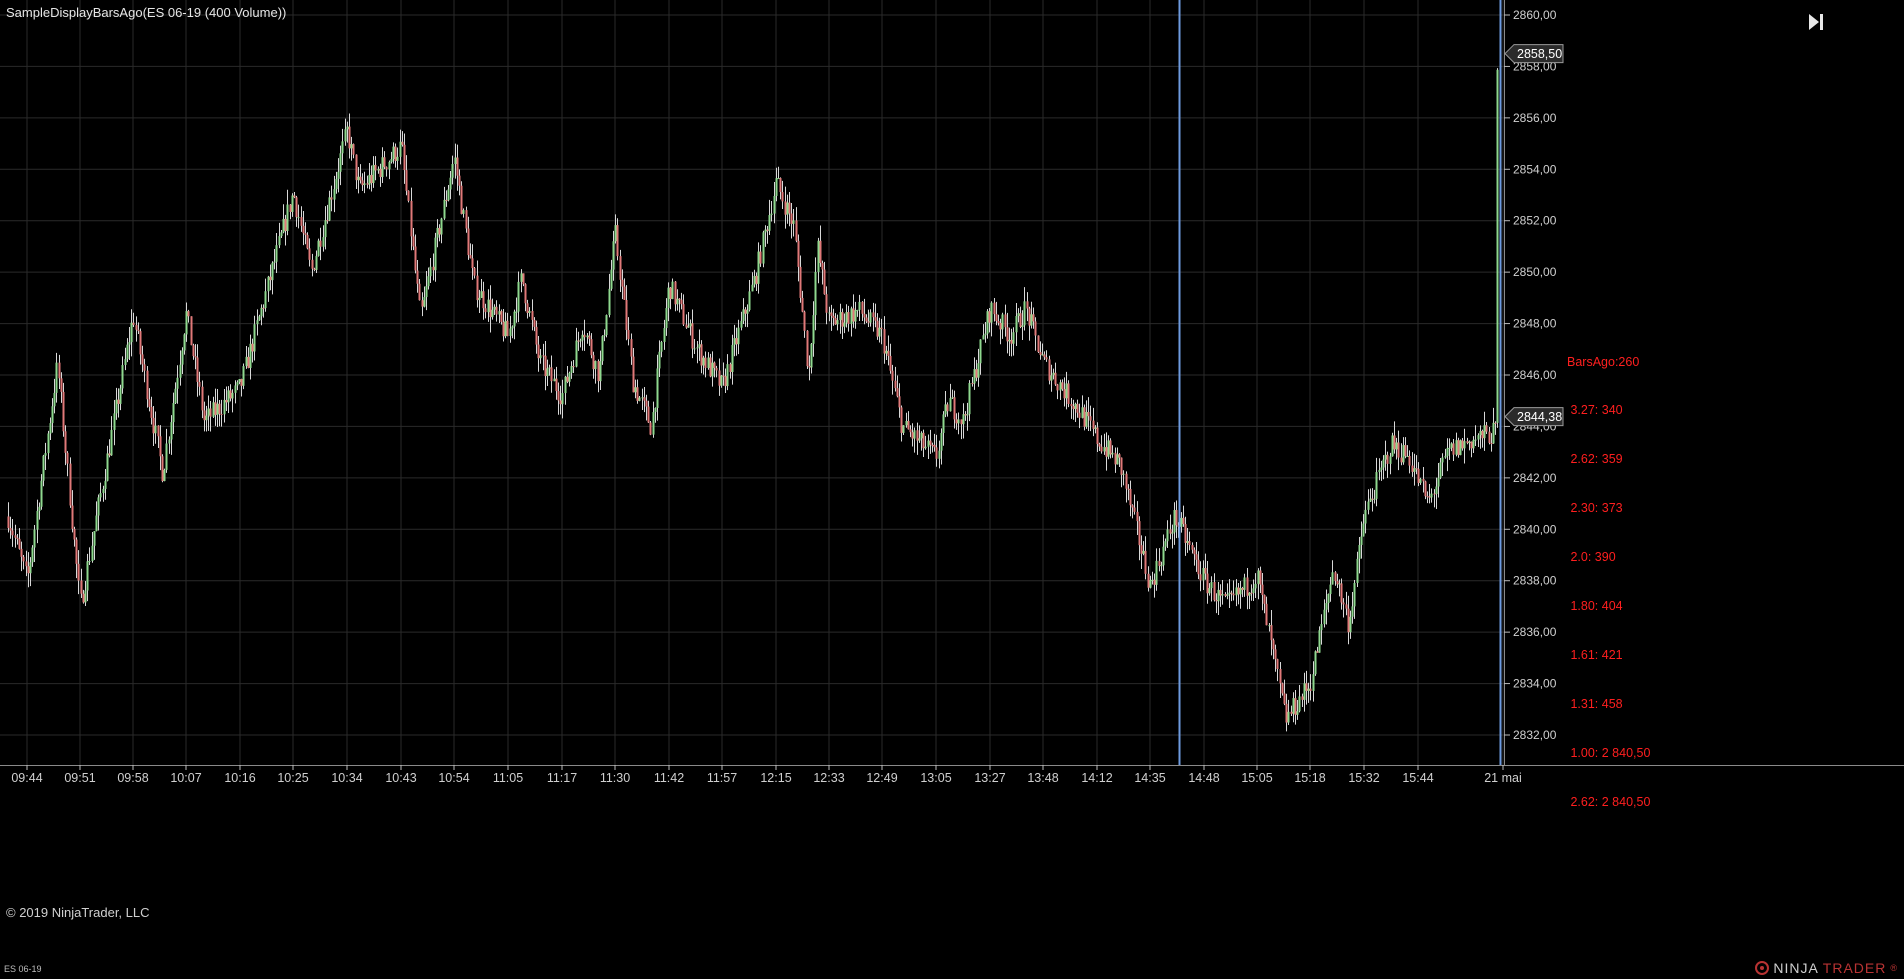 This screenshot has width=1904, height=979. What do you see at coordinates (239, 778) in the screenshot?
I see `time-tick-label: 10:16` at bounding box center [239, 778].